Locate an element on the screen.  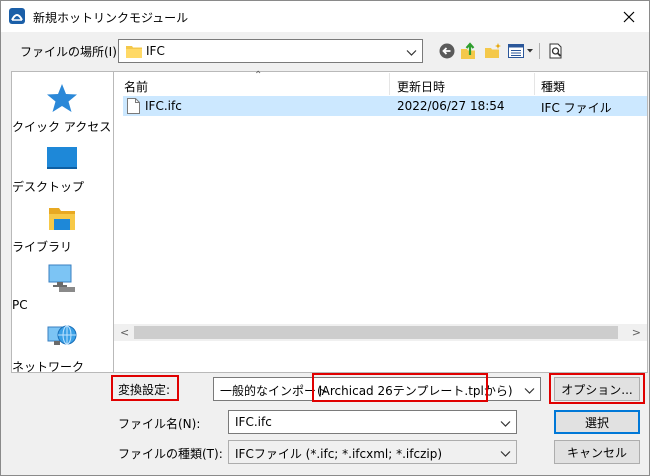
back-button is located at coordinates (447, 51).